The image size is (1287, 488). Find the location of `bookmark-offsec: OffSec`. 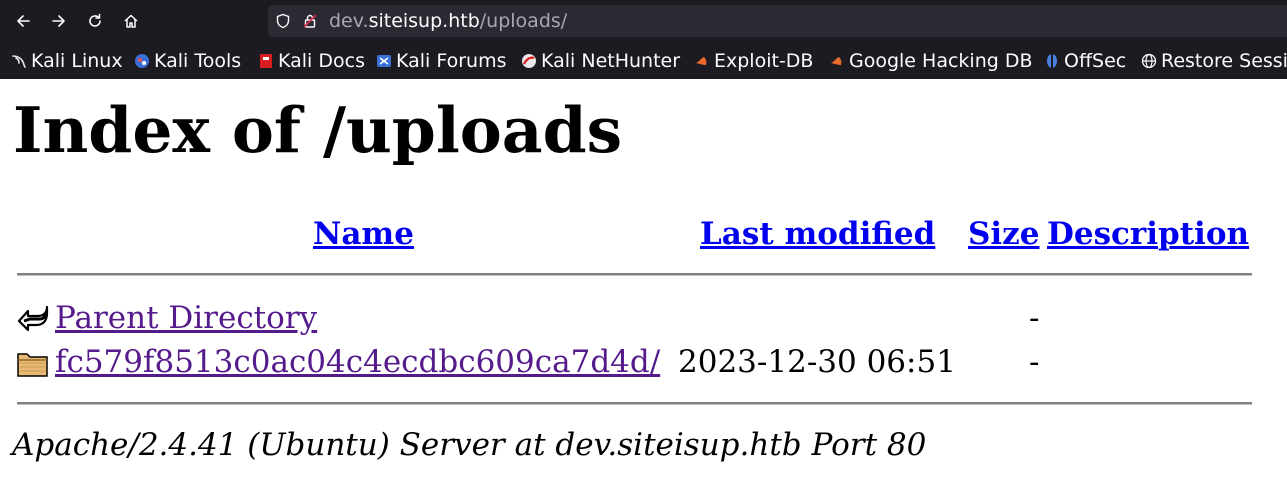

bookmark-offsec: OffSec is located at coordinates (1085, 60).